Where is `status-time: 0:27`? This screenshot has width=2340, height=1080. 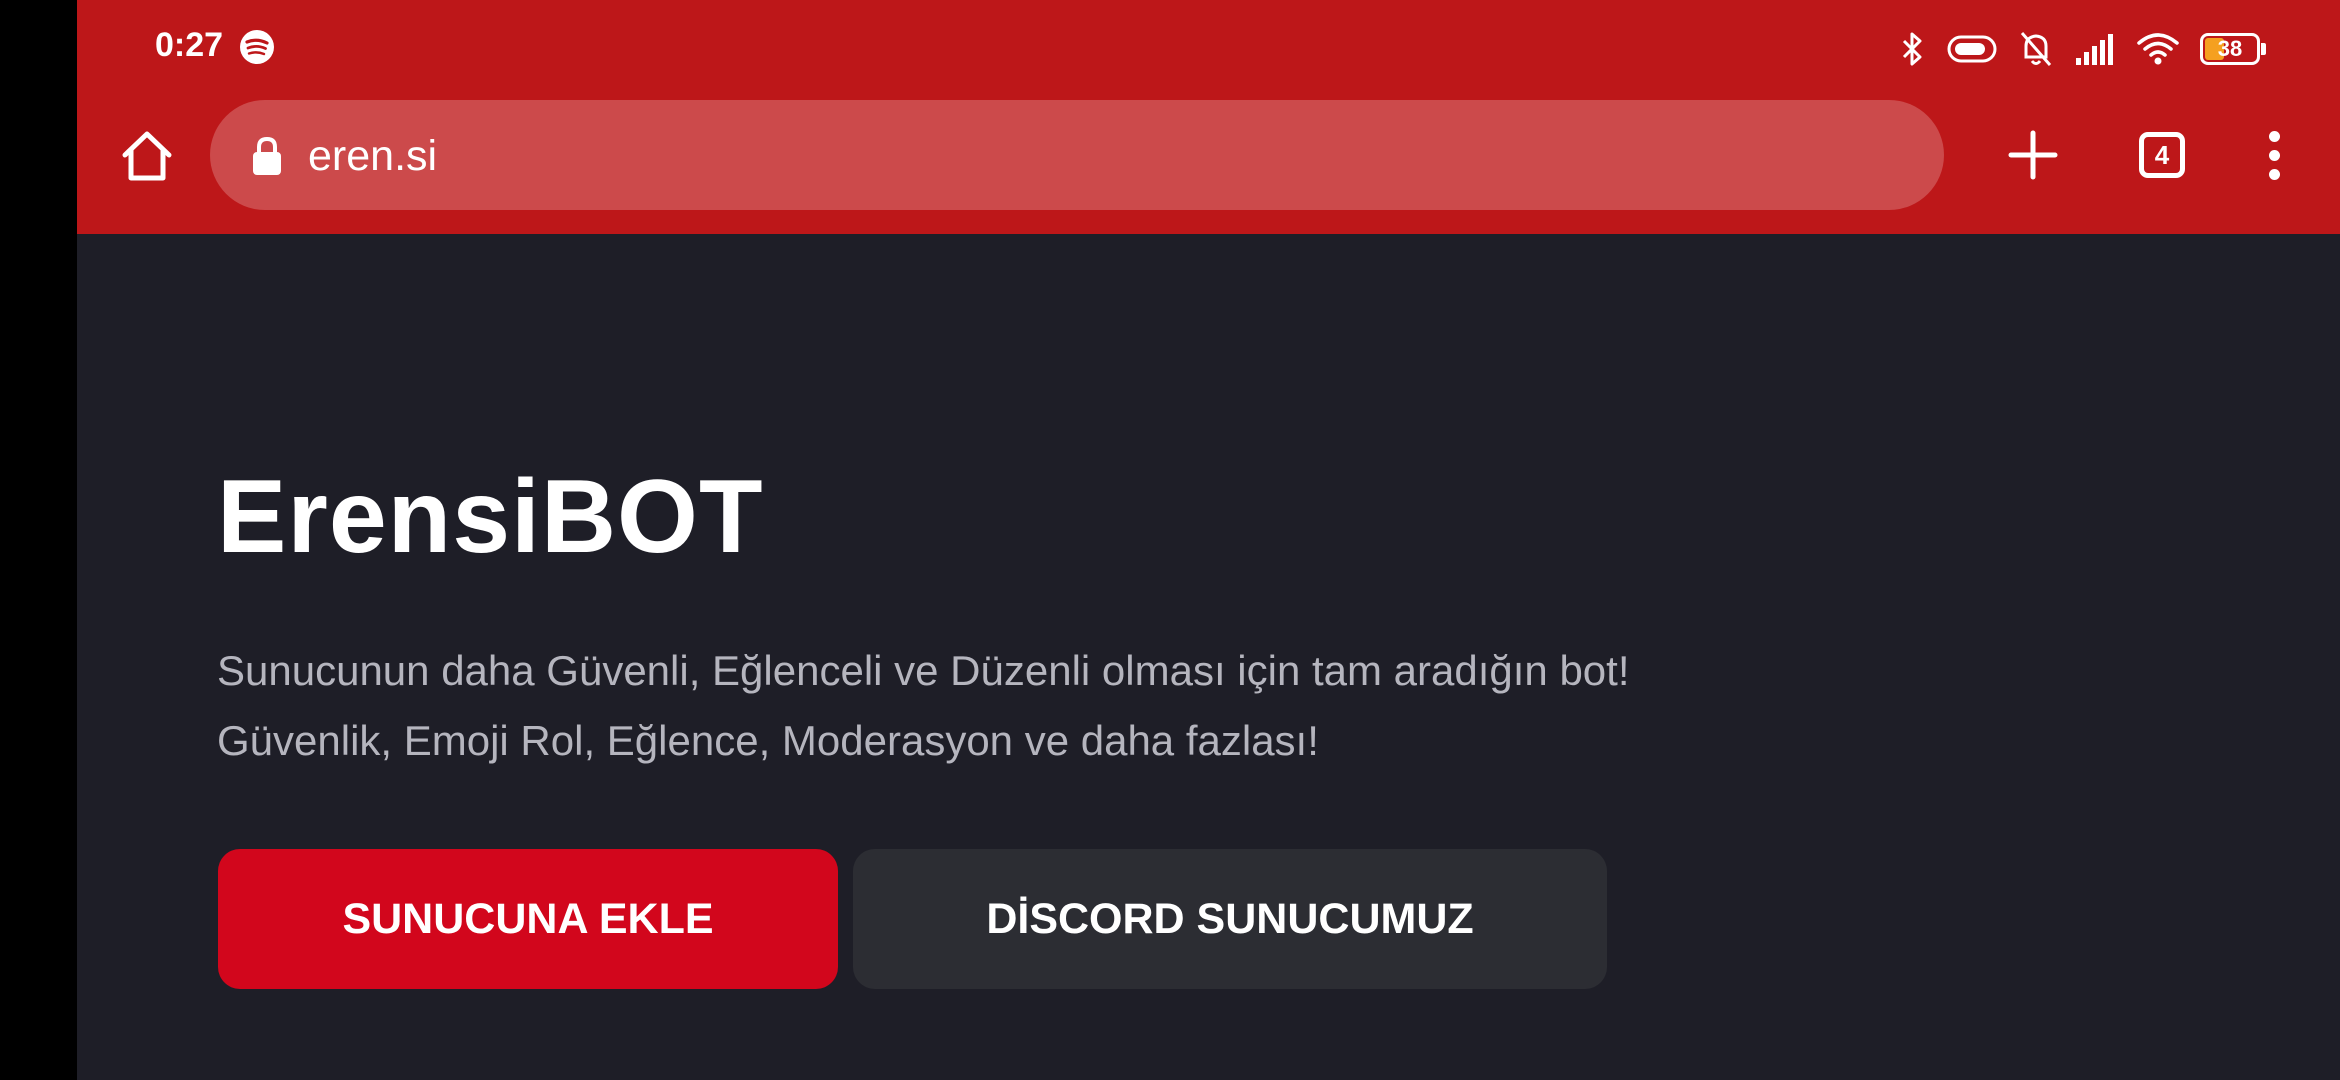
status-time: 0:27 is located at coordinates (189, 45).